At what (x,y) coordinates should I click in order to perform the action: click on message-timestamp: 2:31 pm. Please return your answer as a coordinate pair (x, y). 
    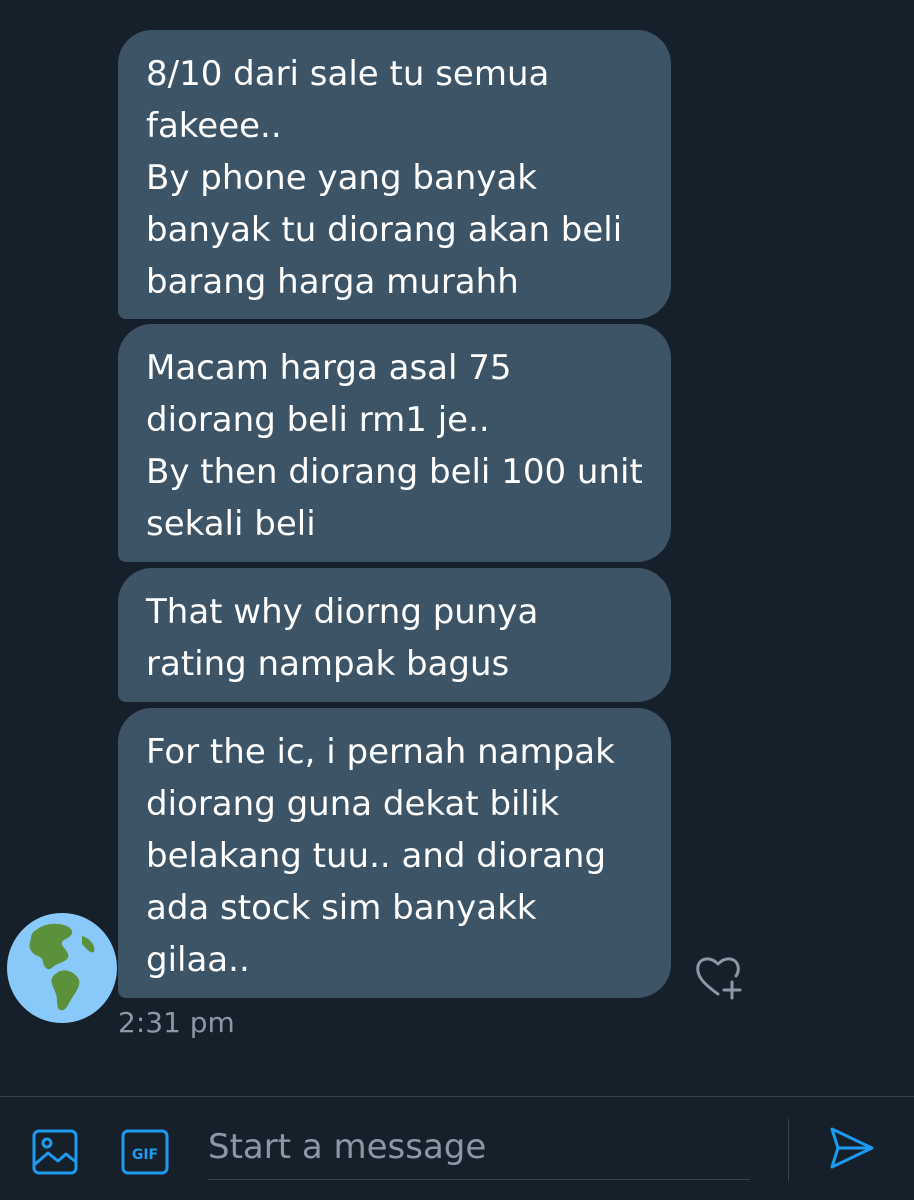
    Looking at the image, I should click on (176, 1022).